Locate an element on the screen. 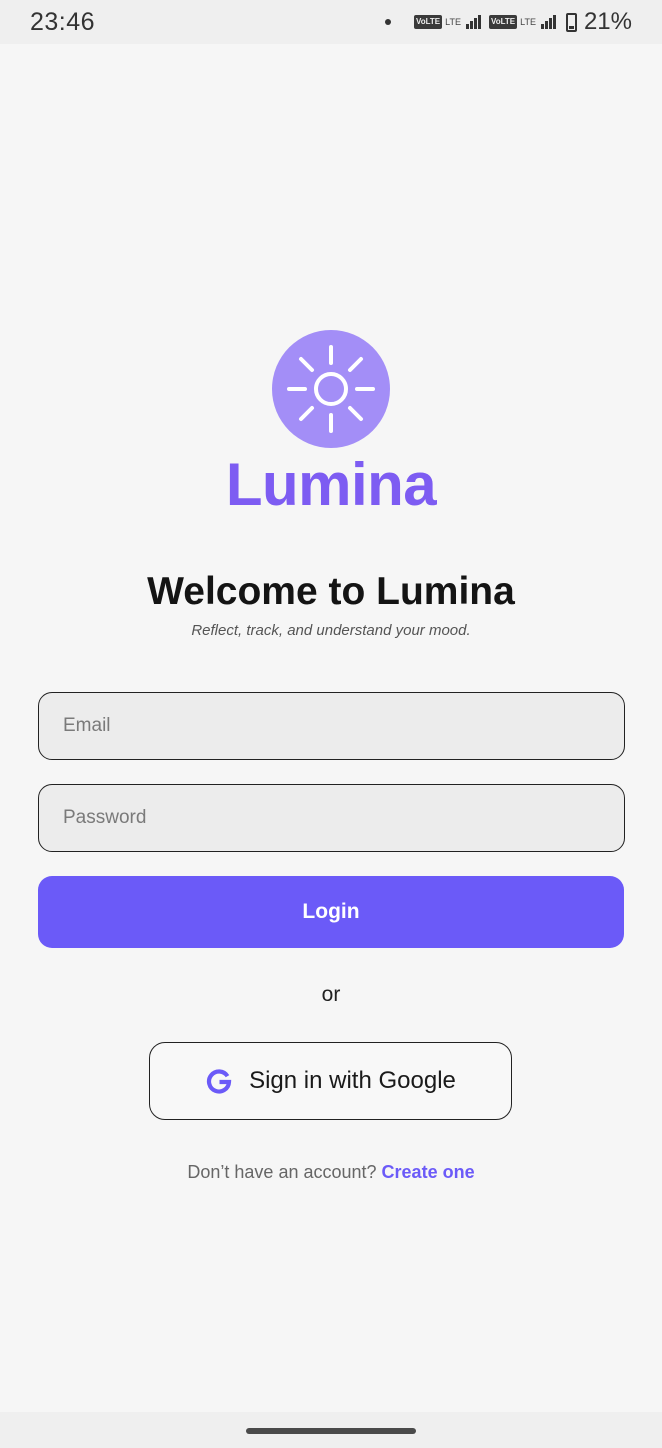  brand-wordmark: Lumina is located at coordinates (331, 484).